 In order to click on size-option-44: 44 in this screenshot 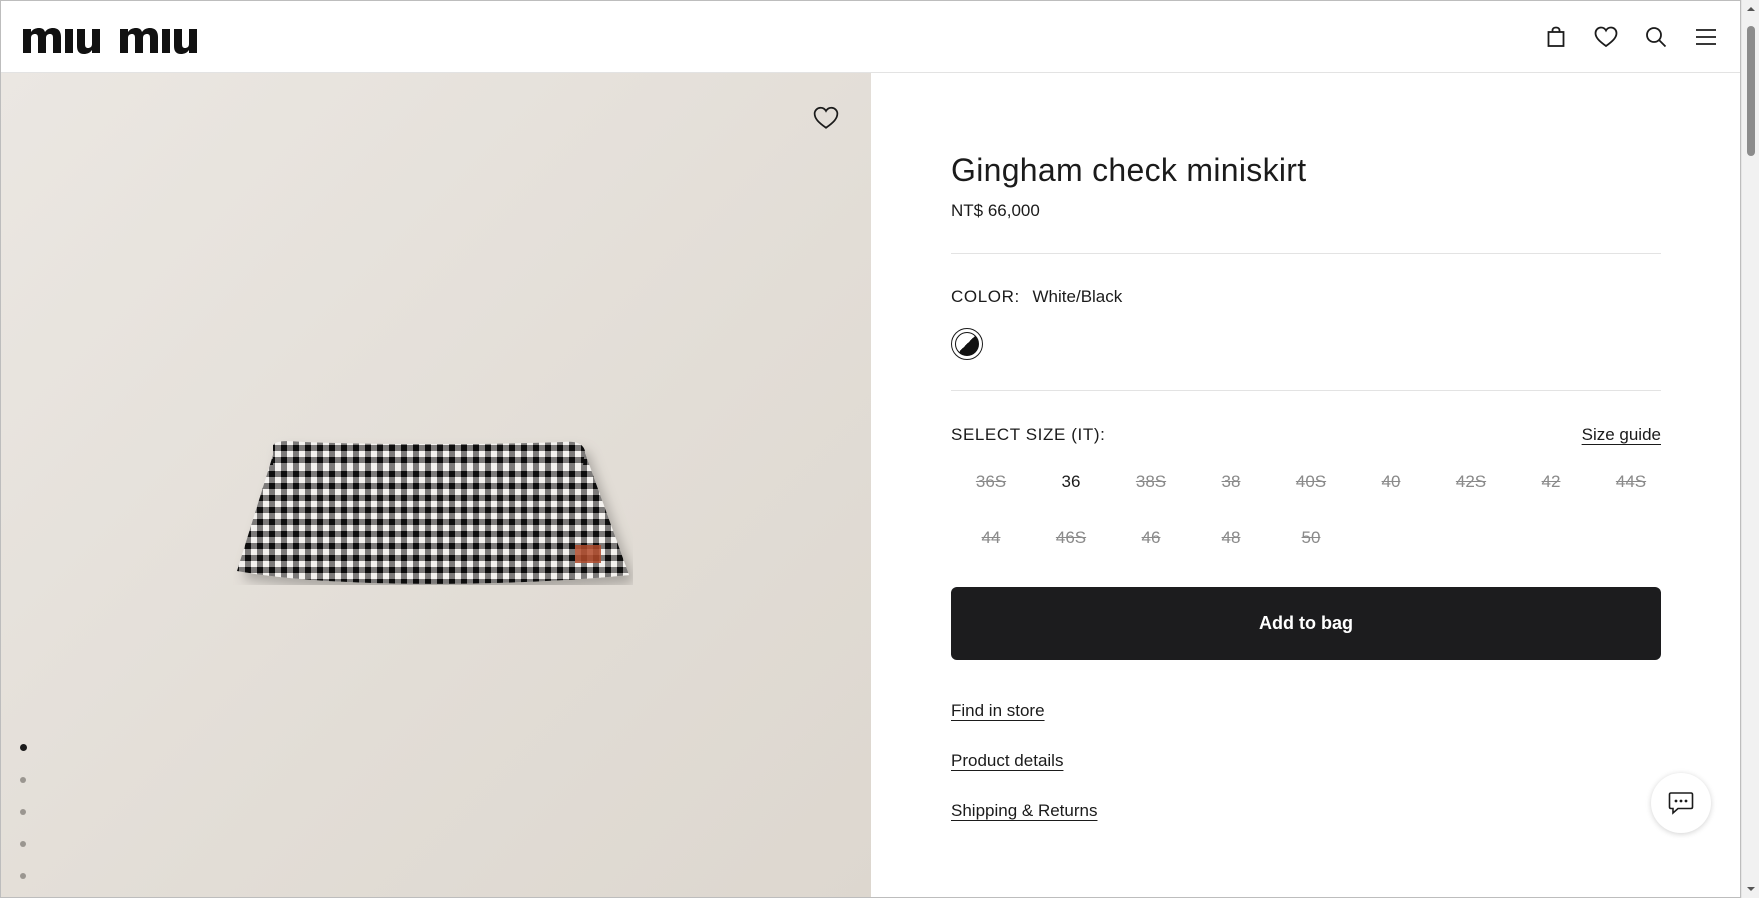, I will do `click(991, 538)`.